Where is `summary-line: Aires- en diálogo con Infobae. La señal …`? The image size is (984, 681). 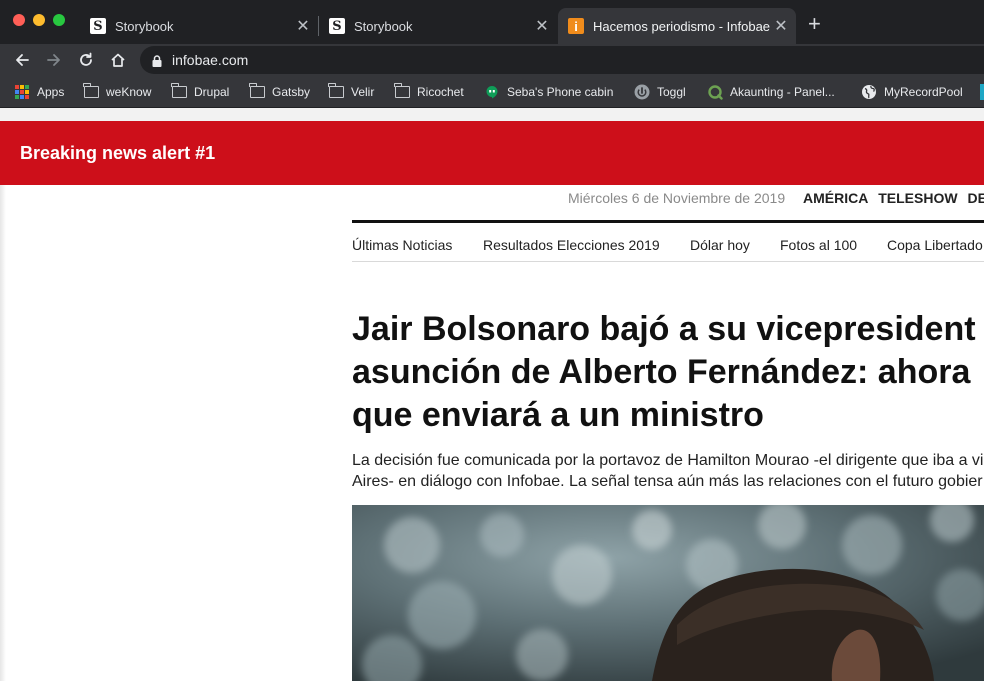
summary-line: Aires- en diálogo con Infobae. La señal … is located at coordinates (667, 481).